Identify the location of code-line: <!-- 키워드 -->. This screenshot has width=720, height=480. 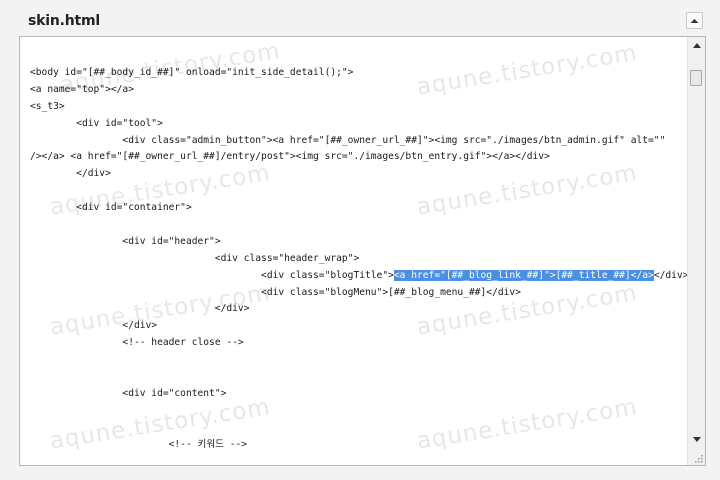
(360, 445).